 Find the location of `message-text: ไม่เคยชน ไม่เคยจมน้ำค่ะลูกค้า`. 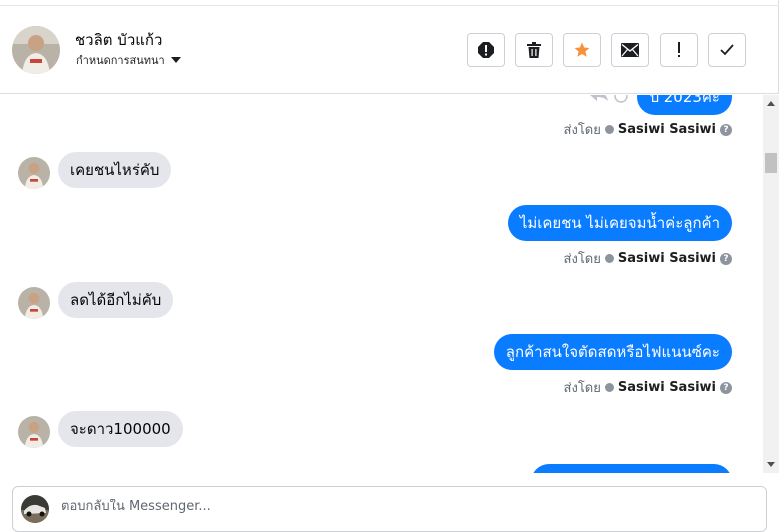

message-text: ไม่เคยชน ไม่เคยจมน้ำค่ะลูกค้า is located at coordinates (619, 223).